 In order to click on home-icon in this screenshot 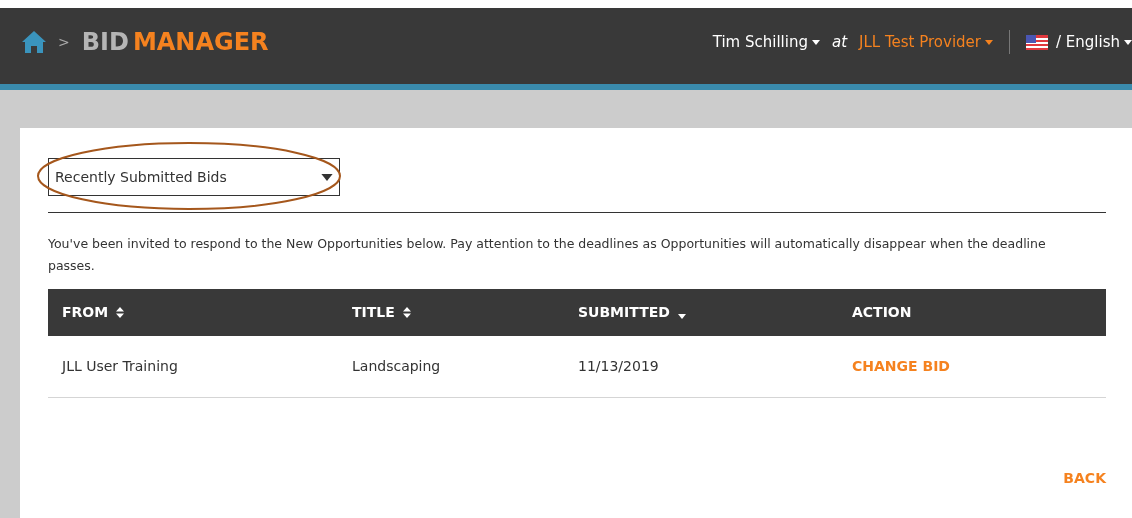, I will do `click(34, 42)`.